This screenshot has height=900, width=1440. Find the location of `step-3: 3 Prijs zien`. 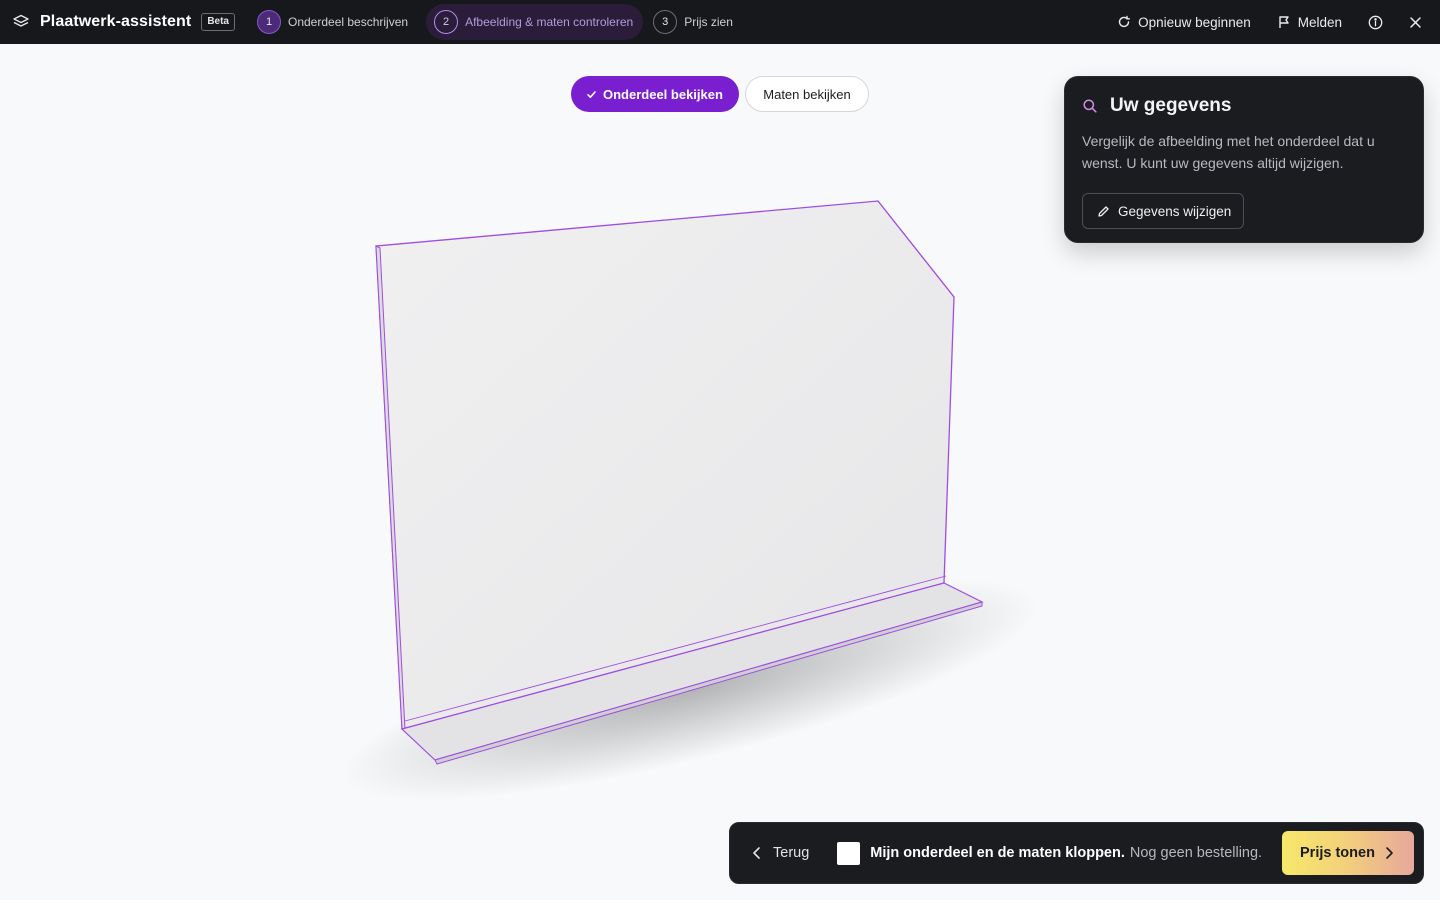

step-3: 3 Prijs zien is located at coordinates (697, 22).